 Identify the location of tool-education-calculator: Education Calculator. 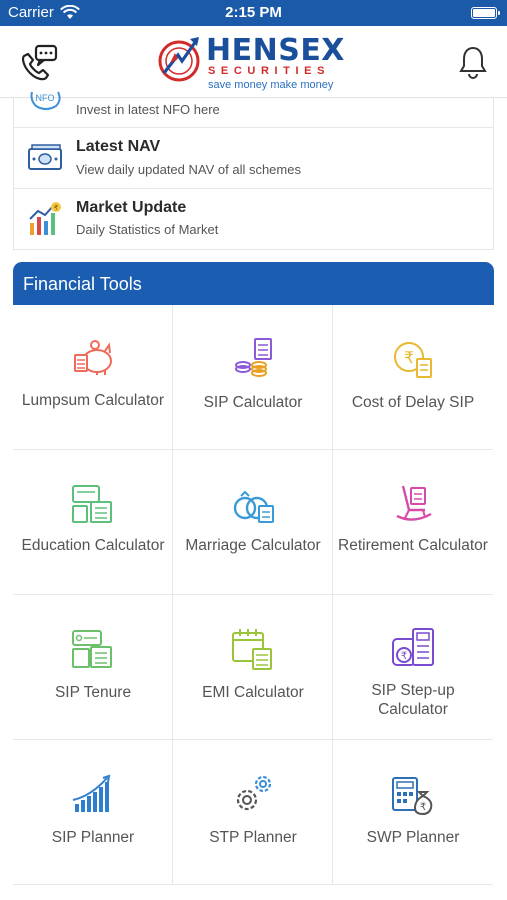
(93, 522).